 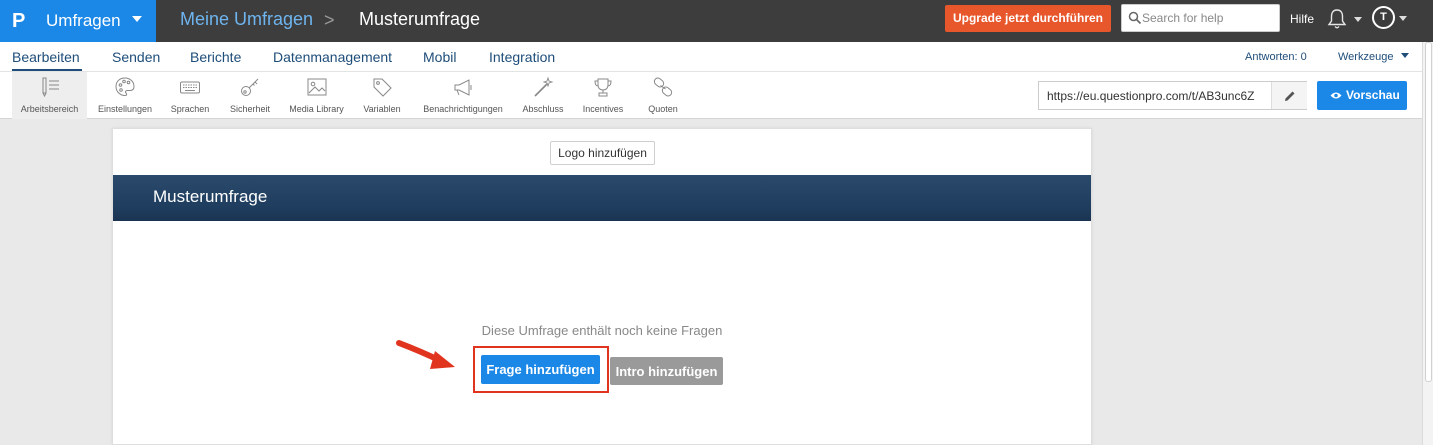 I want to click on toolbar-media-library: Media Library, so click(x=316, y=95).